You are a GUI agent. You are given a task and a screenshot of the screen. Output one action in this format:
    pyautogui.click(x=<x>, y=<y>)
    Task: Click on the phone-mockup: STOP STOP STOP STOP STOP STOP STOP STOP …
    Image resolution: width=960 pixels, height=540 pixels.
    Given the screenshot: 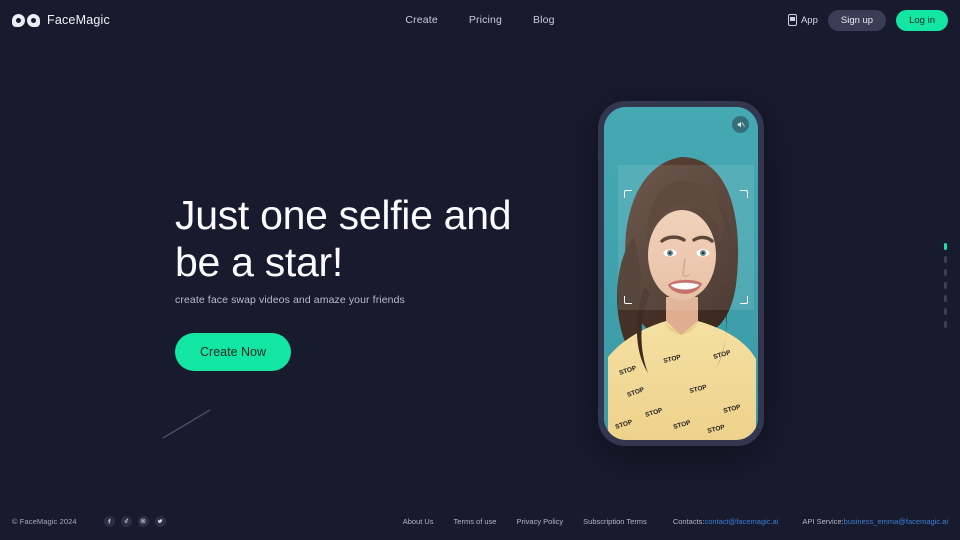 What is the action you would take?
    pyautogui.click(x=681, y=273)
    